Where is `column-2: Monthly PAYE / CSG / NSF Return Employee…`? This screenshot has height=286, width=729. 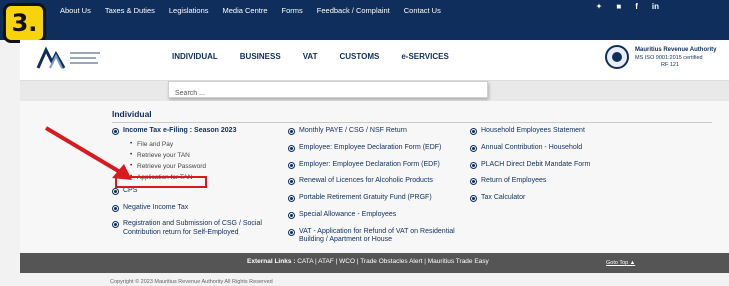
column-2: Monthly PAYE / CSG / NSF Return Employee… is located at coordinates (377, 190).